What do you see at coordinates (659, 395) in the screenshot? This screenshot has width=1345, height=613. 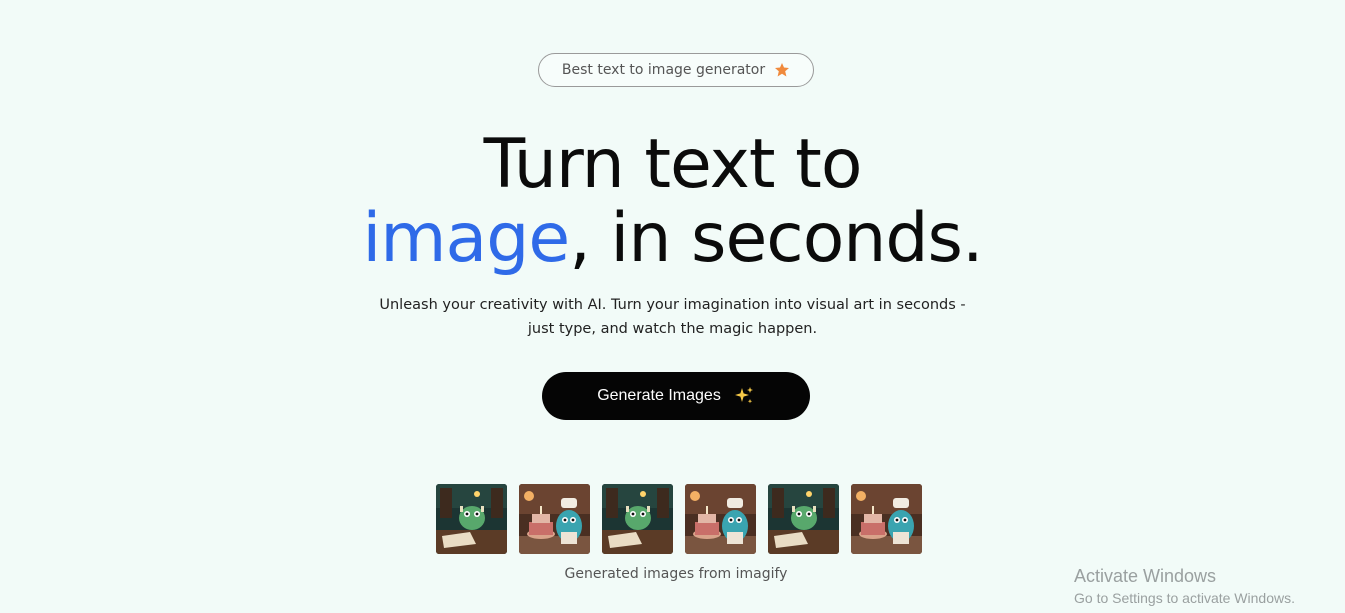 I see `generate-images-label: Generate Images` at bounding box center [659, 395].